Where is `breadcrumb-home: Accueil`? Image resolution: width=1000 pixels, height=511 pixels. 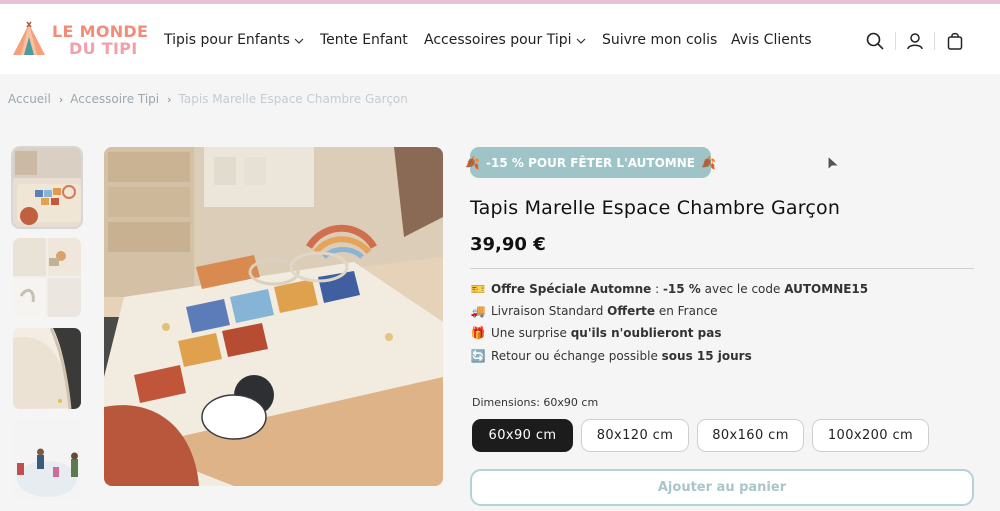
breadcrumb-home: Accueil is located at coordinates (29, 99).